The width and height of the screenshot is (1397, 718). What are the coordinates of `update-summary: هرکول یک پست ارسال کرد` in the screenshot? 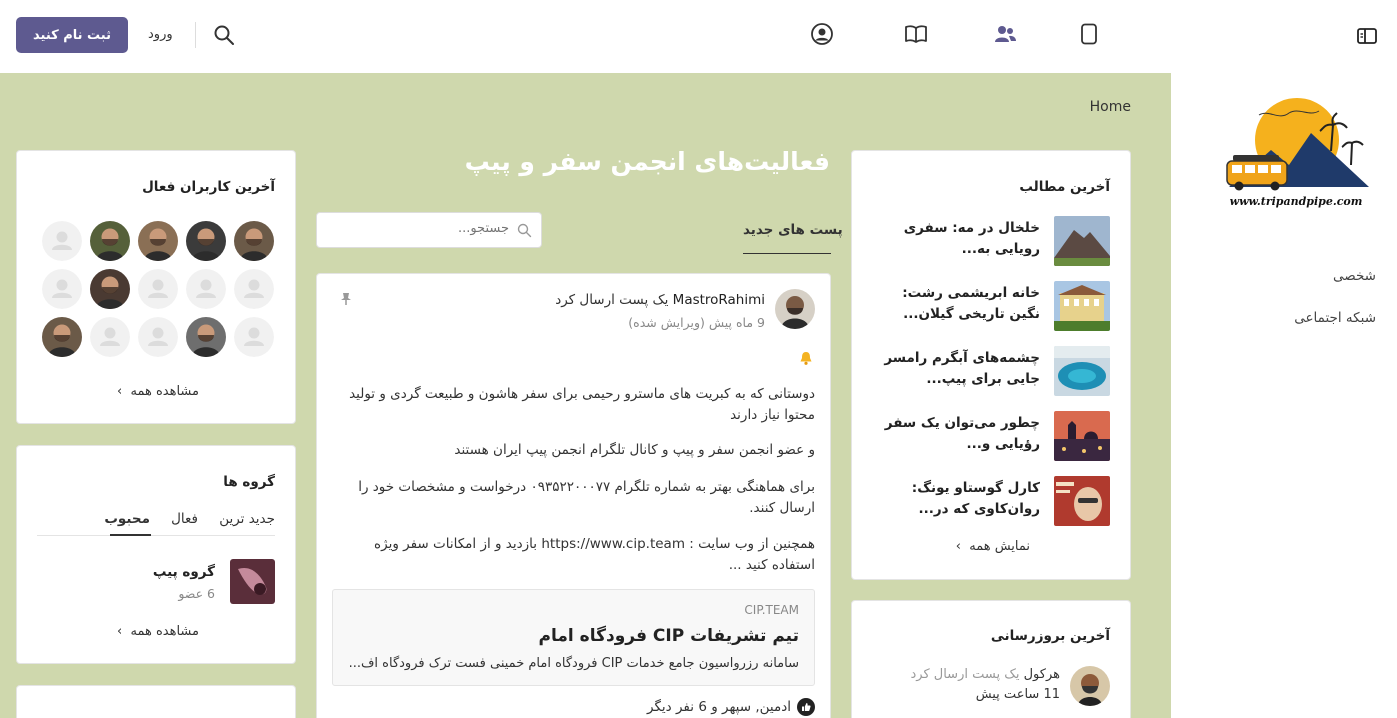 It's located at (985, 674).